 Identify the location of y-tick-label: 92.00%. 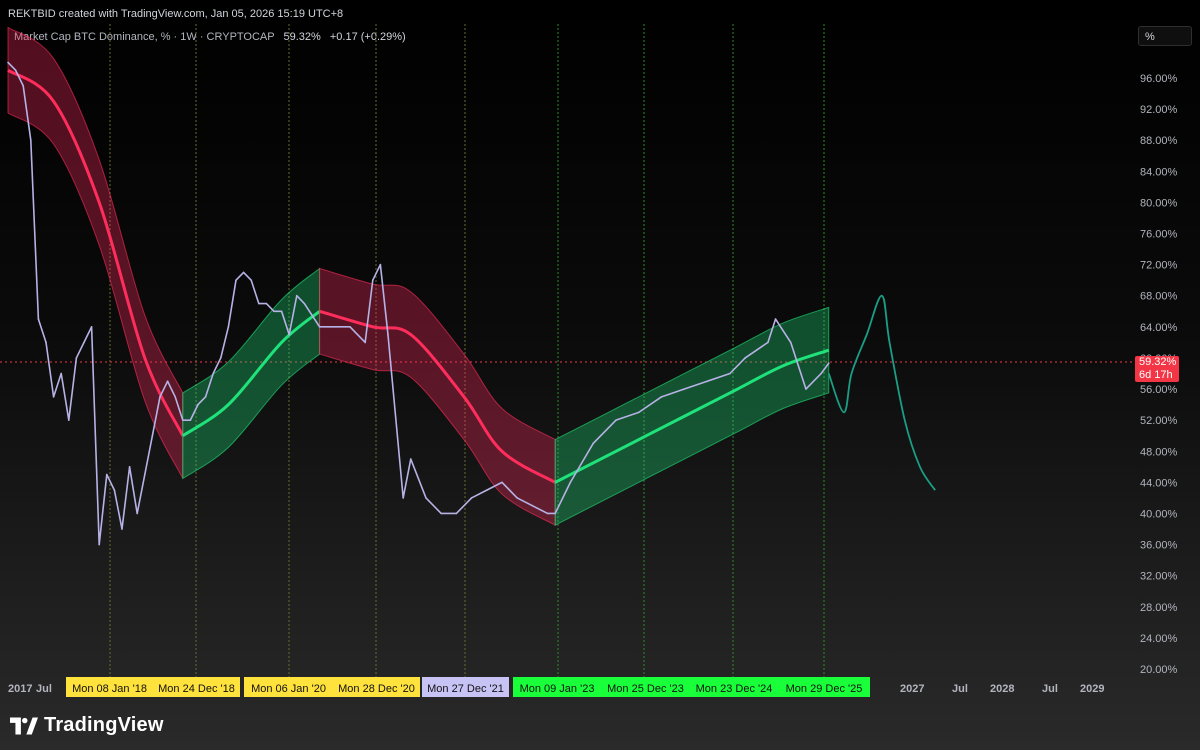
(1159, 110).